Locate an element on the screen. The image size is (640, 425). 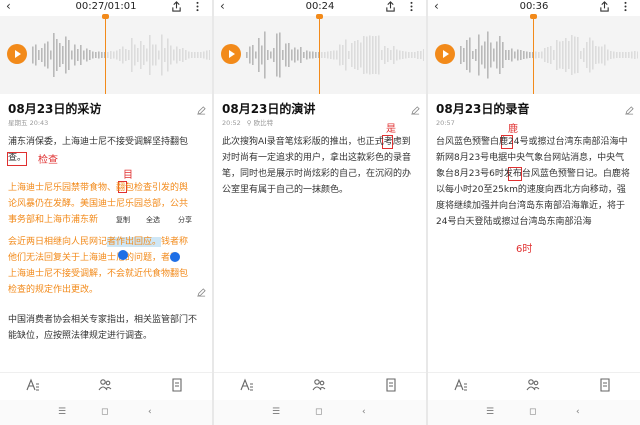
paragraph-2-line-2: 论风暴仍在发酵。美国迪士尼乐园总部，公共 is located at coordinates (98, 204).